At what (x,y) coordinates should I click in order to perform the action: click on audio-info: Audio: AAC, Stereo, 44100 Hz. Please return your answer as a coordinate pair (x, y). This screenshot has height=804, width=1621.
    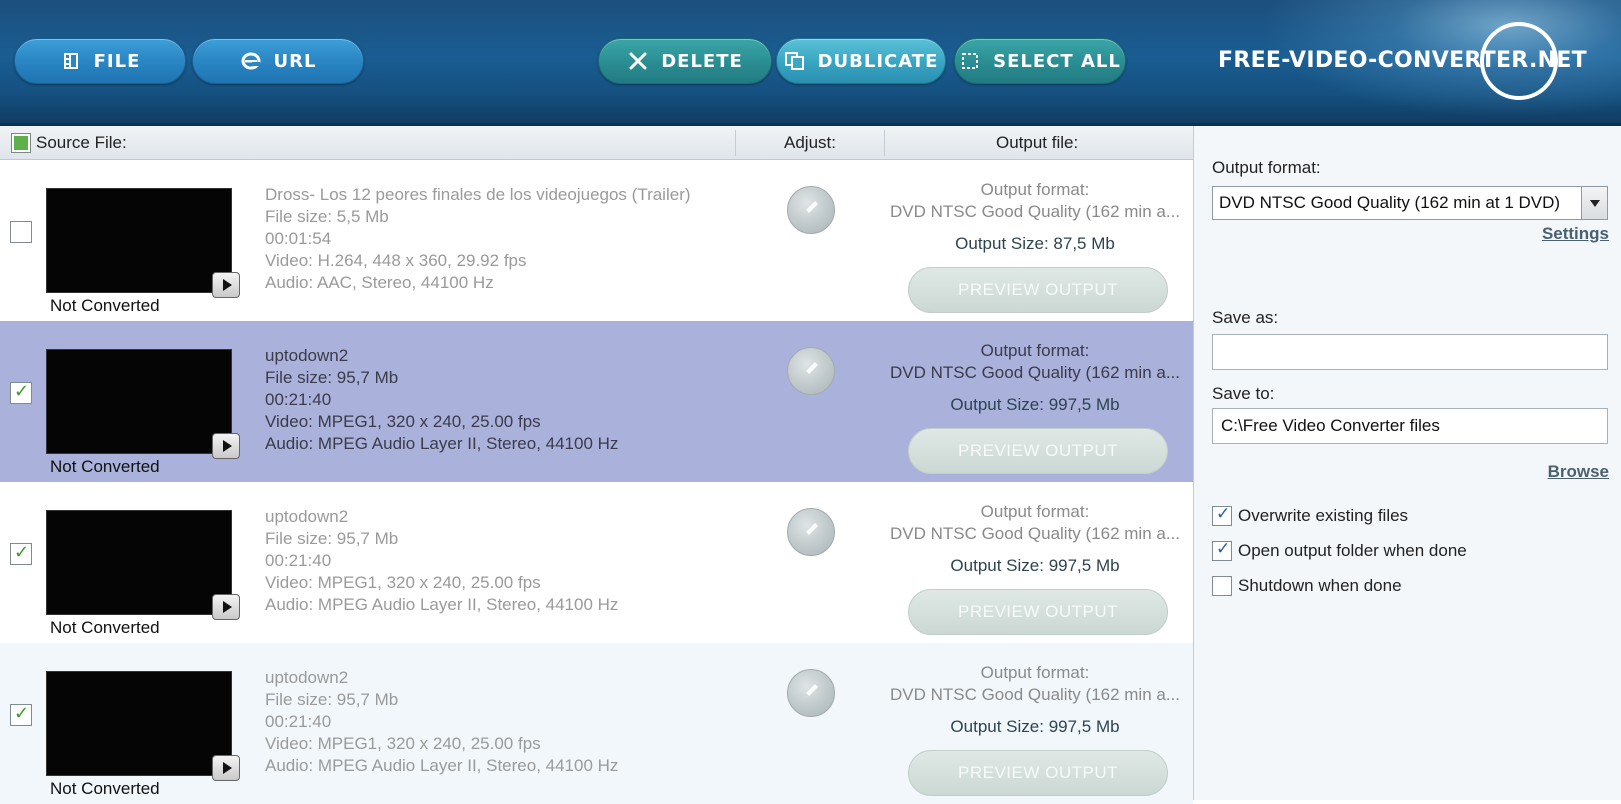
    Looking at the image, I should click on (379, 282).